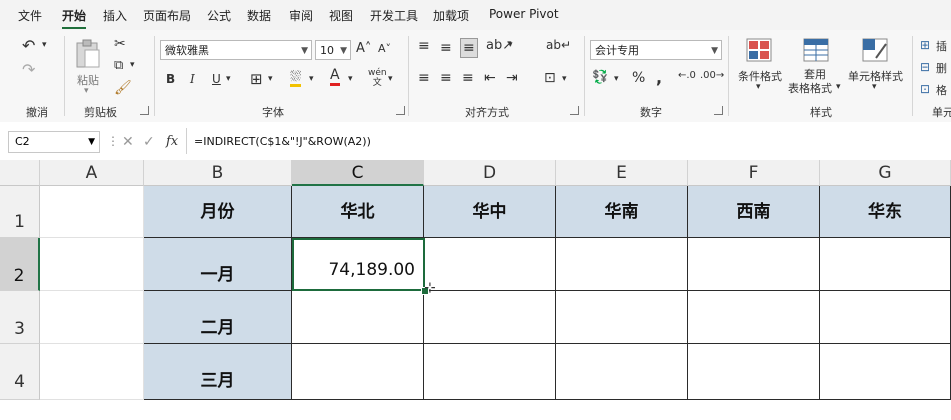 The width and height of the screenshot is (951, 420). Describe the element at coordinates (86, 91) in the screenshot. I see `paste-dropdown-icon: ▾` at that location.